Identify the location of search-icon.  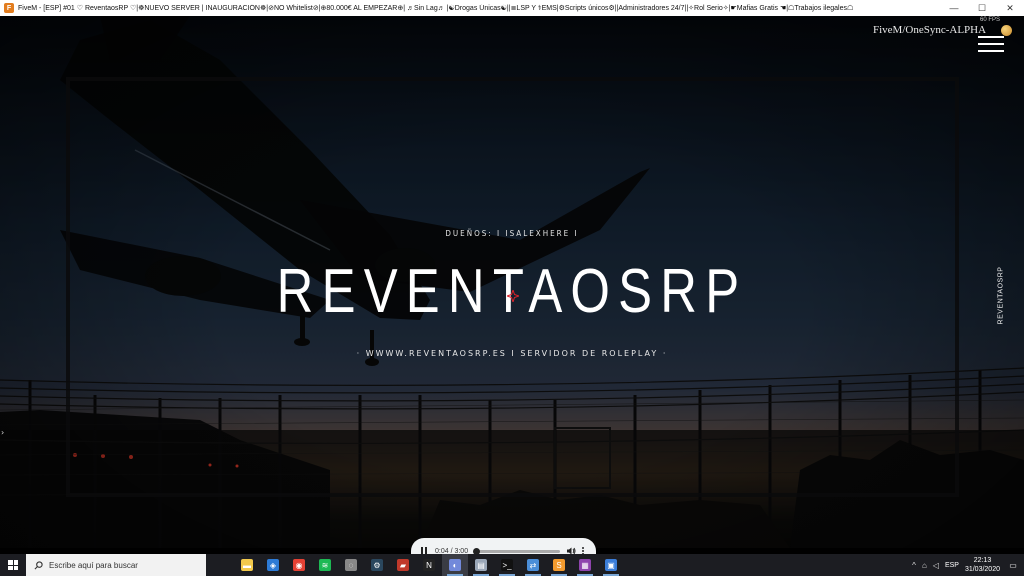
(38, 564).